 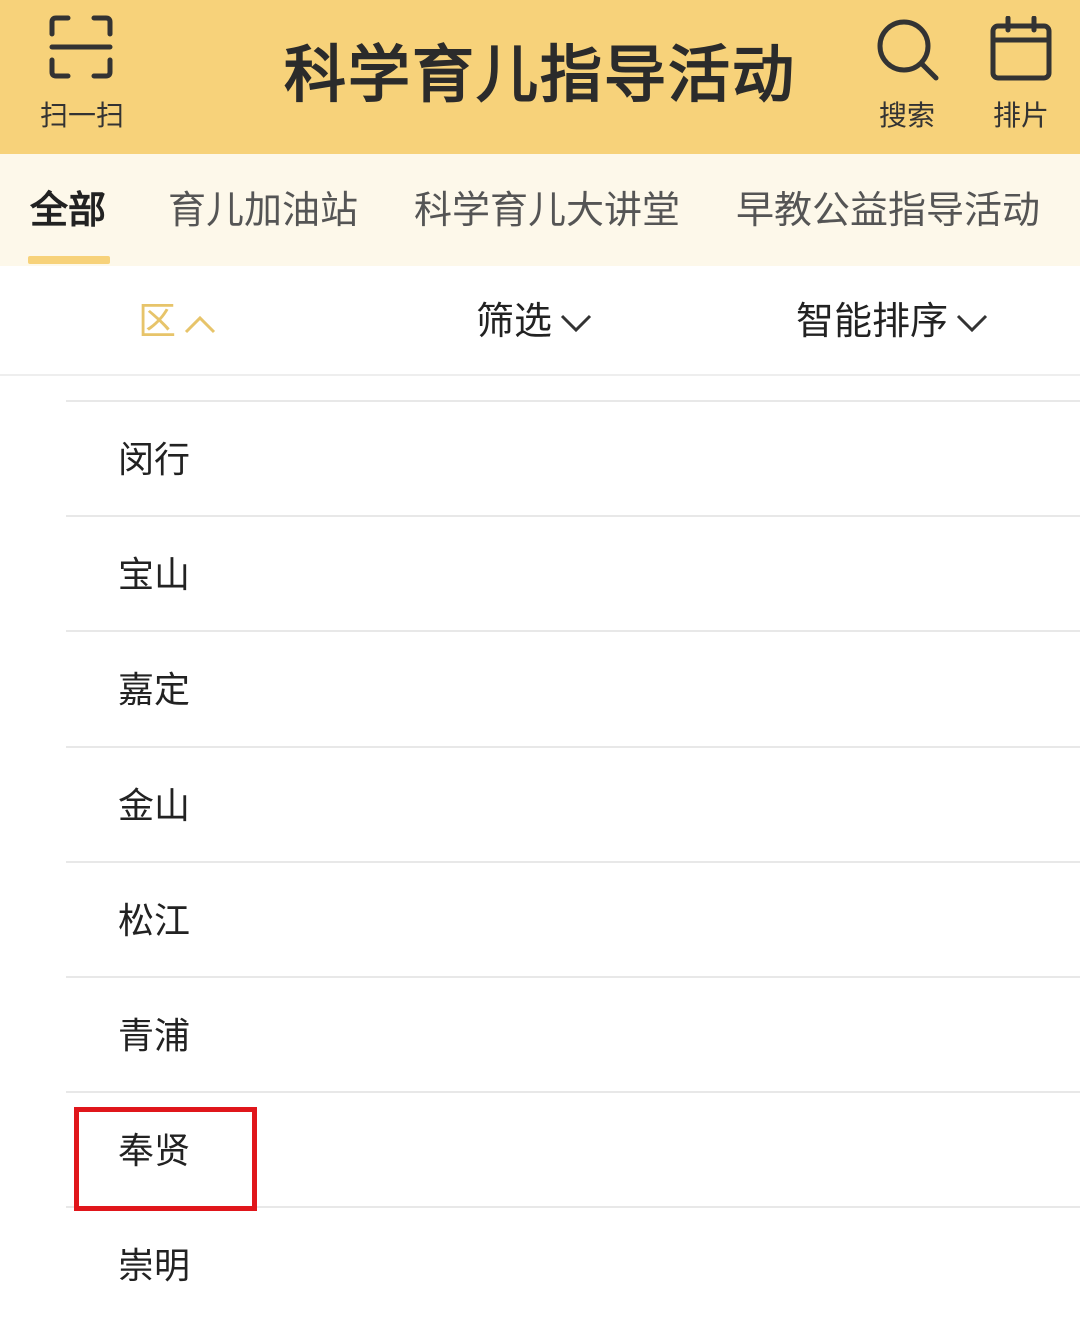 I want to click on list-item: 青浦, so click(x=573, y=1033).